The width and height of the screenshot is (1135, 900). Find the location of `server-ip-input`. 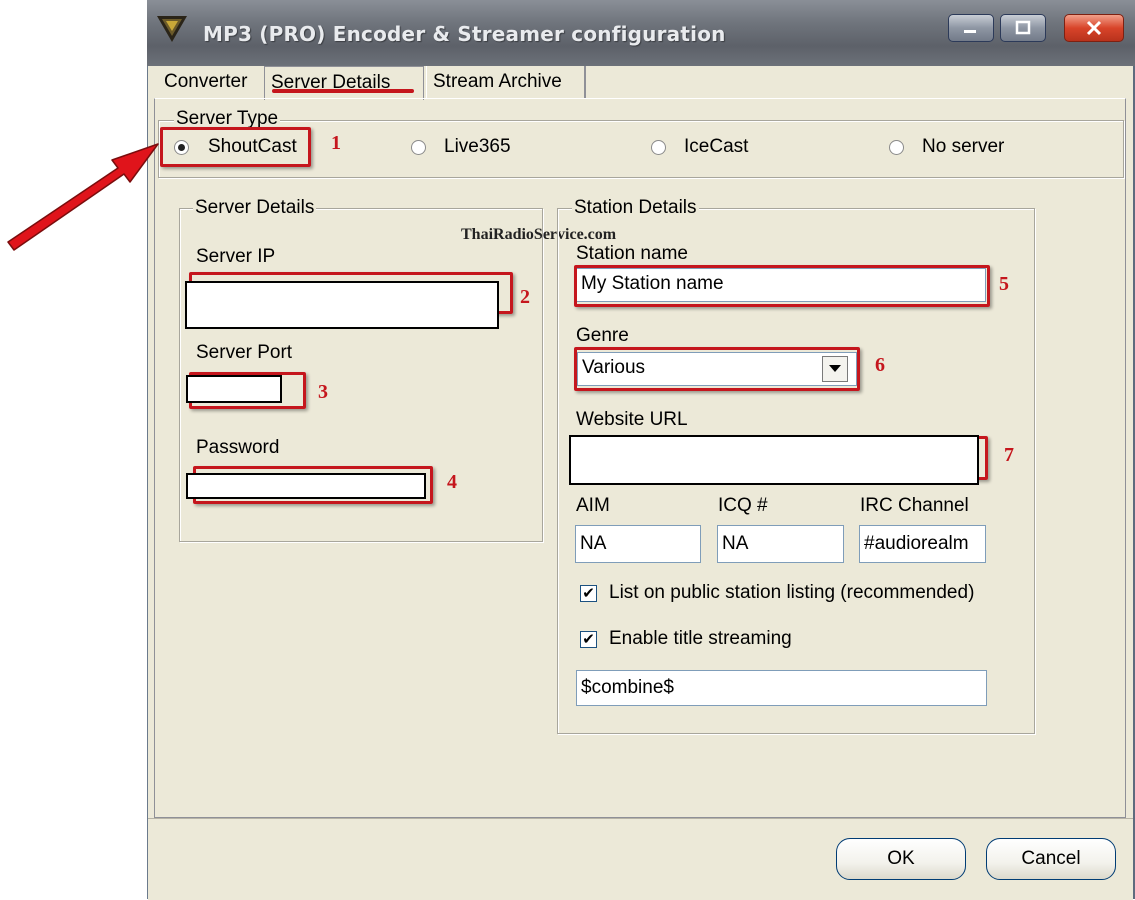

server-ip-input is located at coordinates (342, 305).